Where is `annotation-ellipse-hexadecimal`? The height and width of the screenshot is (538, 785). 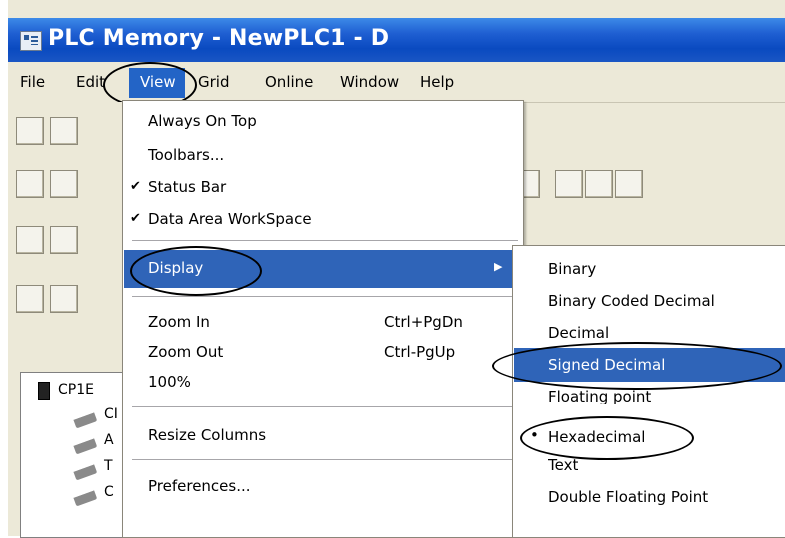
annotation-ellipse-hexadecimal is located at coordinates (607, 438).